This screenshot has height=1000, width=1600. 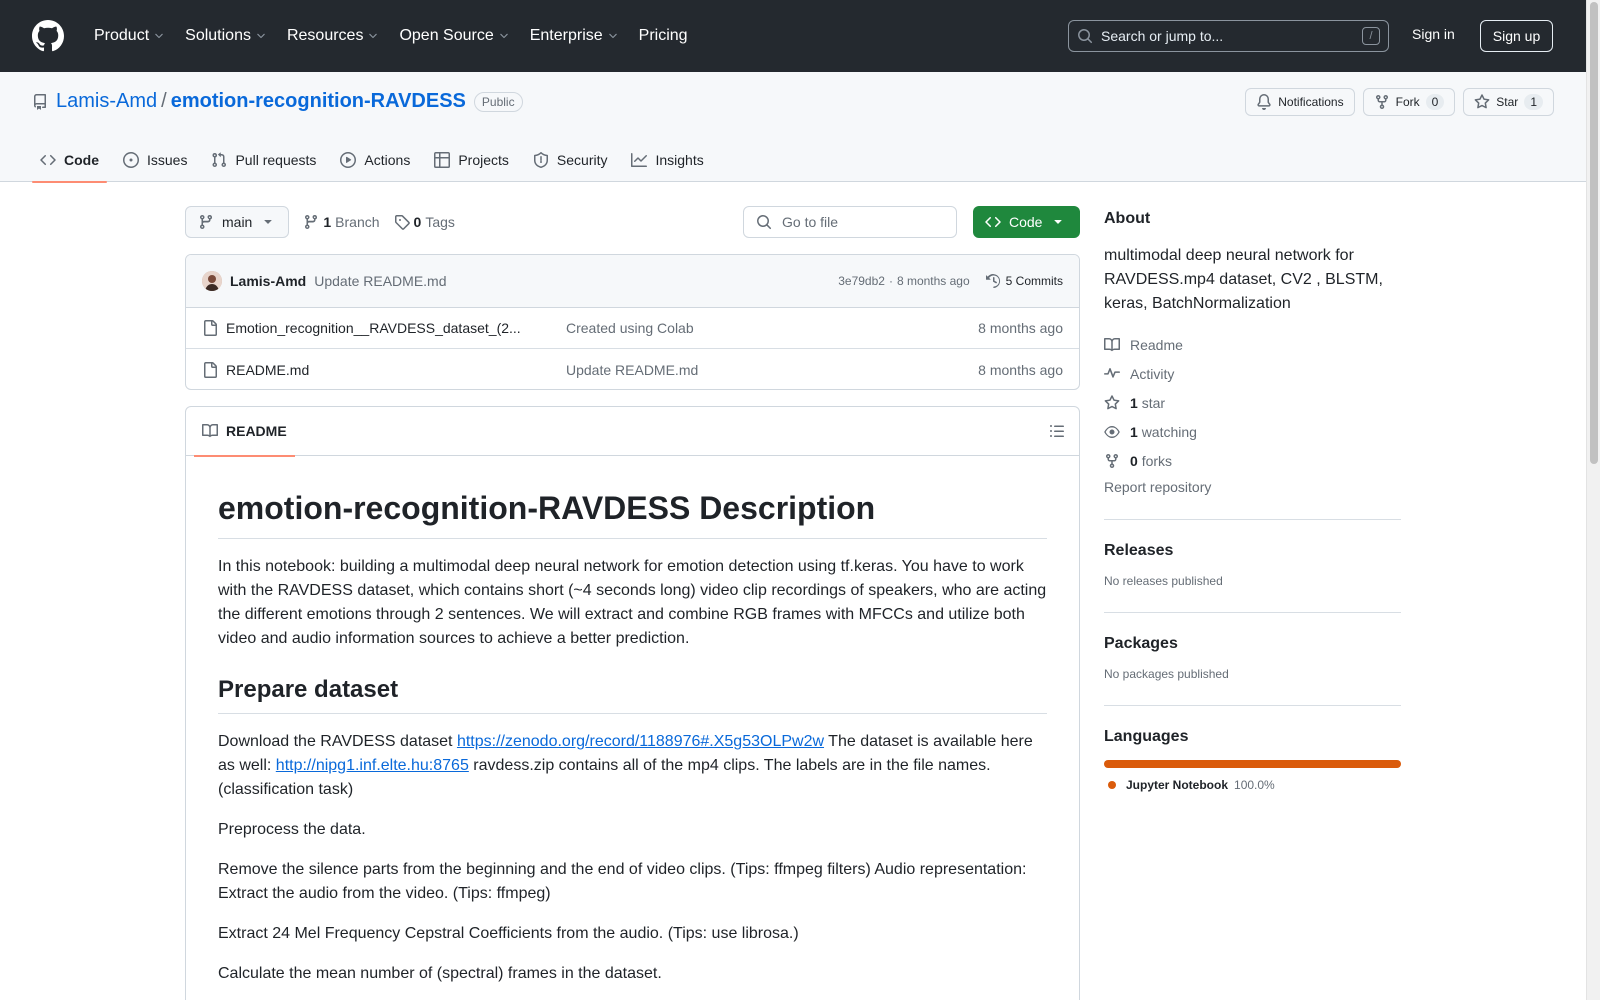 What do you see at coordinates (1254, 785) in the screenshot?
I see `language-item: Jupyter Notebook 100.0%` at bounding box center [1254, 785].